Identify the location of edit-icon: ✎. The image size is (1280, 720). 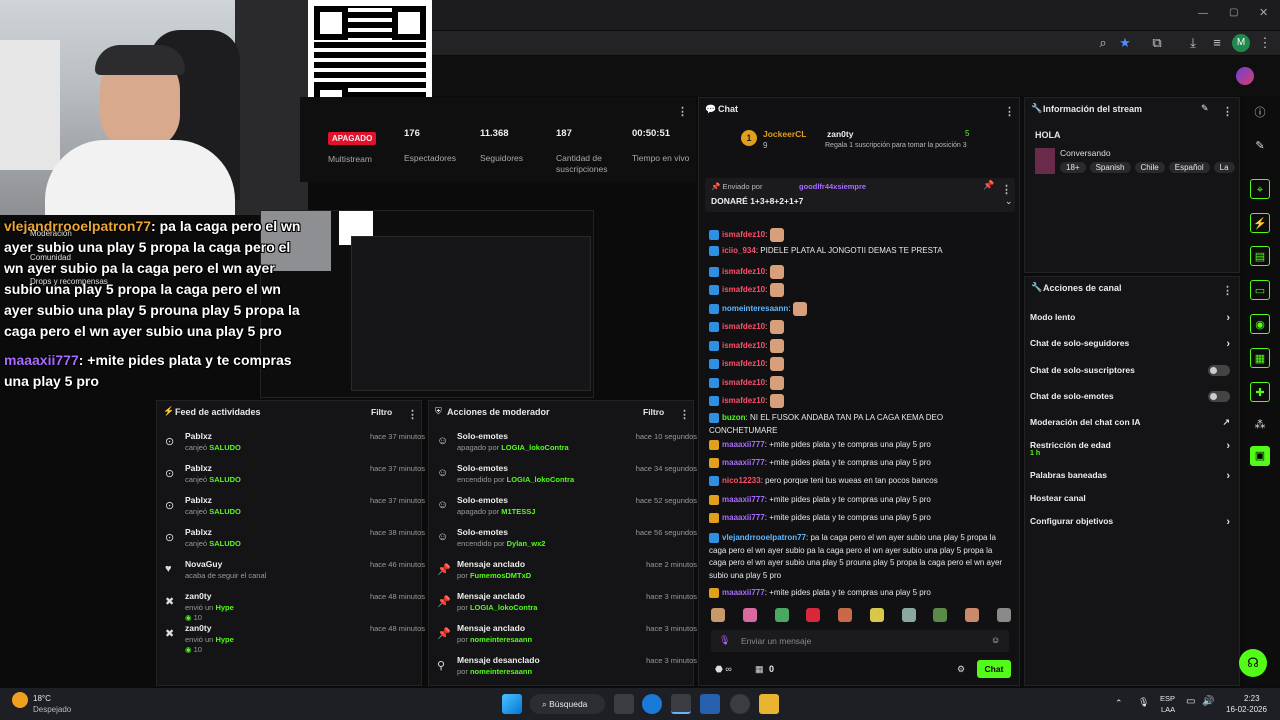
(1260, 146).